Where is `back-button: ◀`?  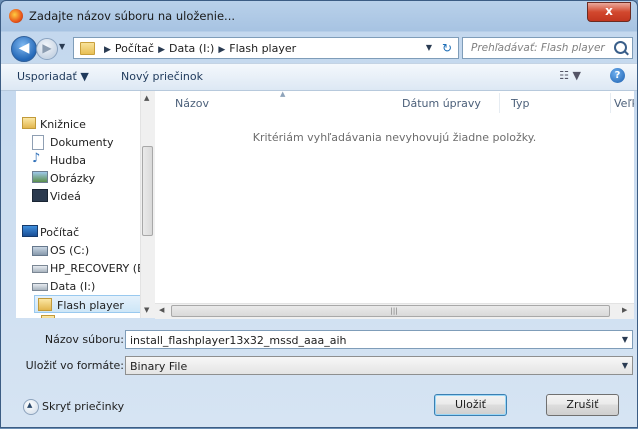 back-button: ◀ is located at coordinates (24, 49).